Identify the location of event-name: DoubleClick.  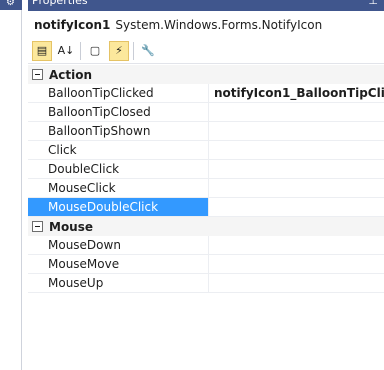
(84, 169).